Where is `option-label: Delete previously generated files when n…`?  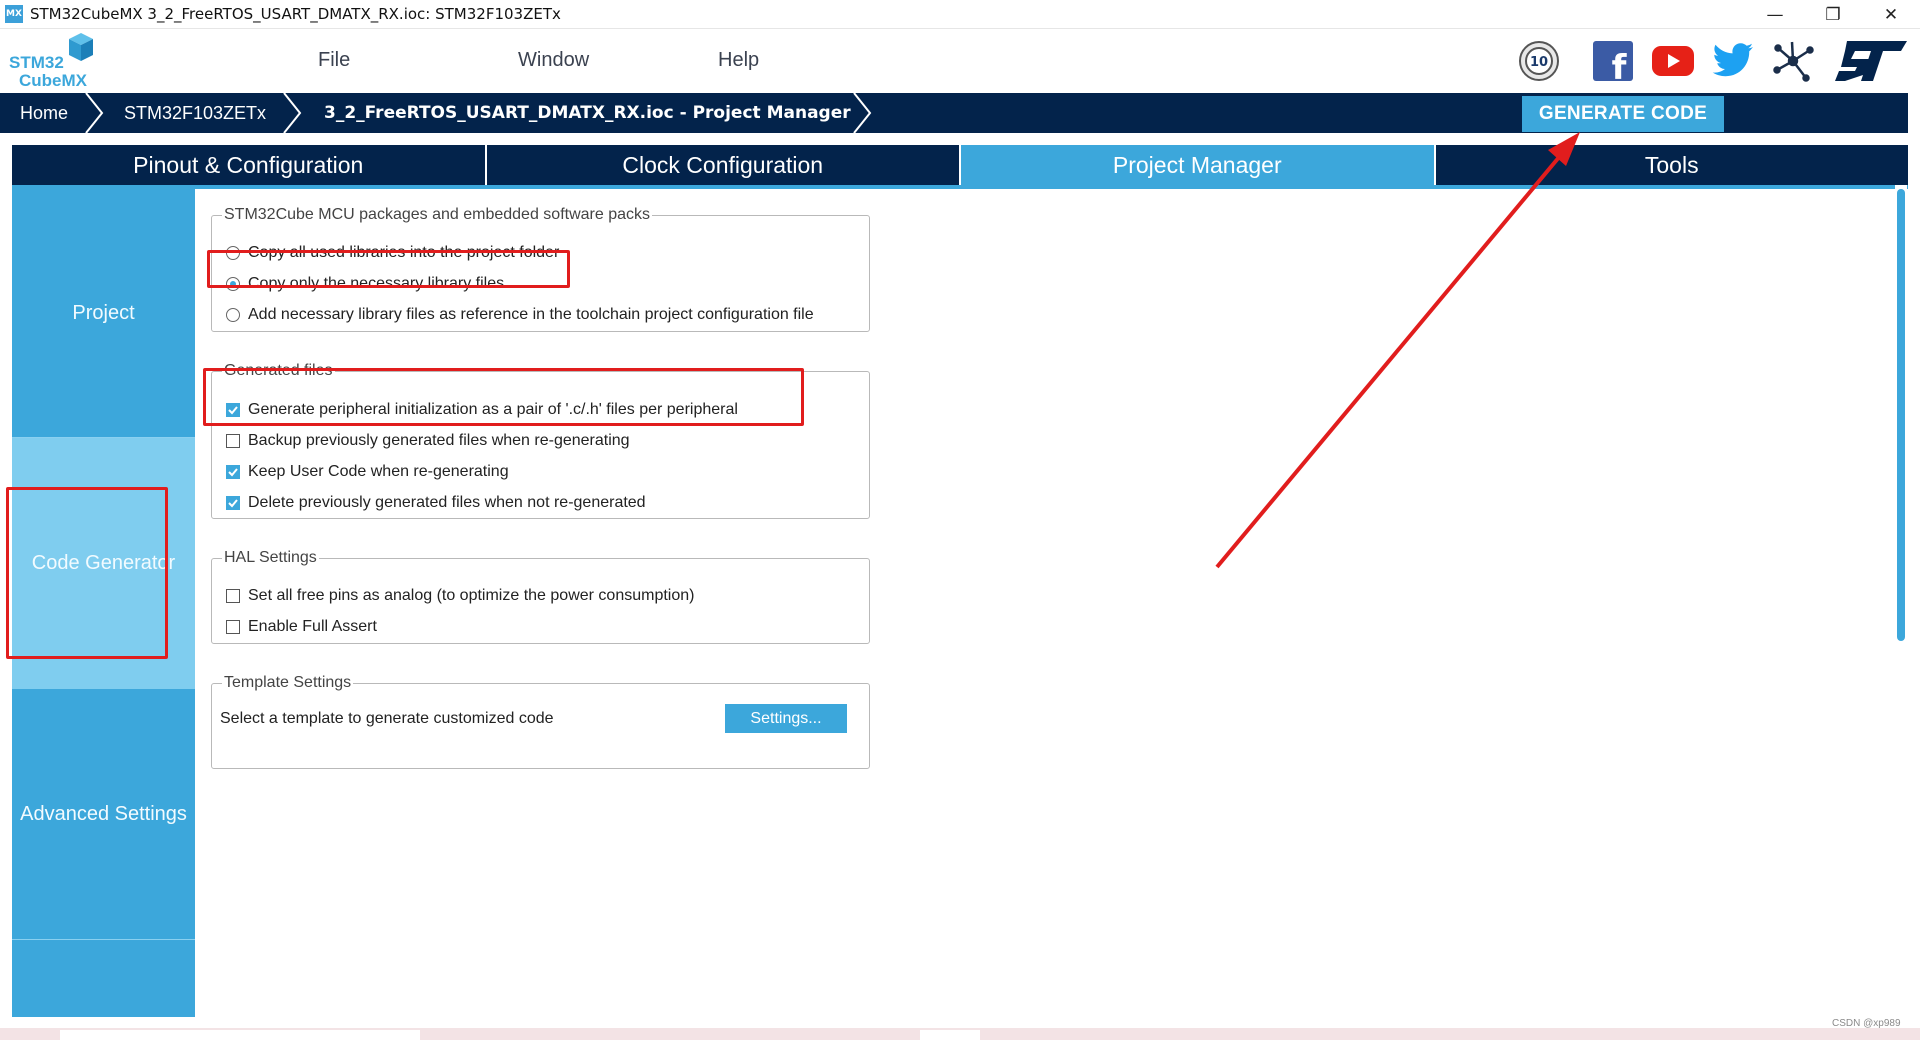
option-label: Delete previously generated files when n… is located at coordinates (447, 502).